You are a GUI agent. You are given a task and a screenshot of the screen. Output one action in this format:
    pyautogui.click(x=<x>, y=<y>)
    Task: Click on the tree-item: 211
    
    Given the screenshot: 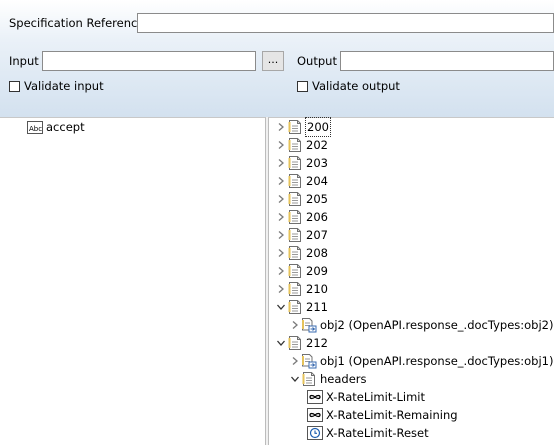 What is the action you would take?
    pyautogui.click(x=301, y=307)
    